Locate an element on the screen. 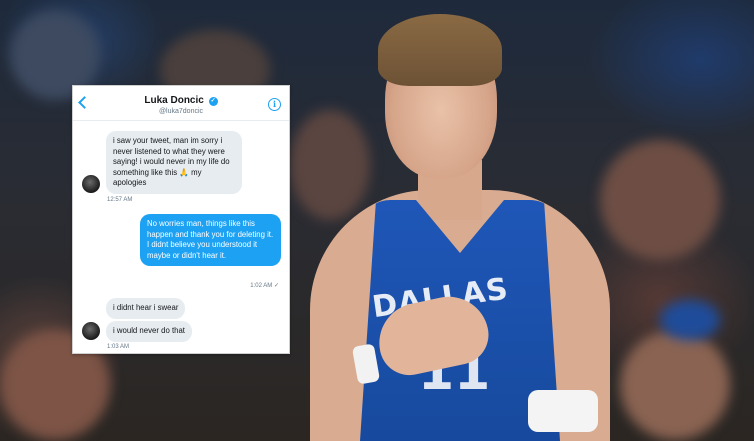 This screenshot has height=441, width=754. wristband-right is located at coordinates (563, 411).